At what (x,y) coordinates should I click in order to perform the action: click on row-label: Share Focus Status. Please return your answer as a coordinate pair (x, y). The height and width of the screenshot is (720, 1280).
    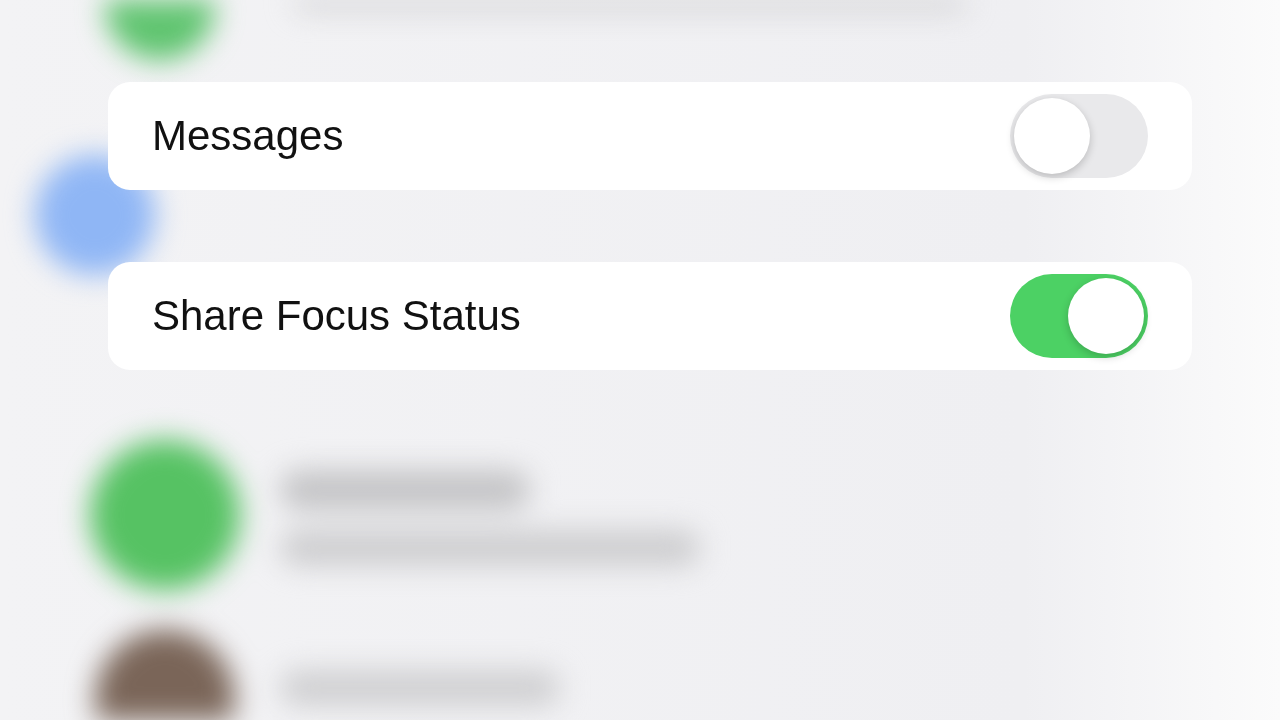
    Looking at the image, I should click on (336, 316).